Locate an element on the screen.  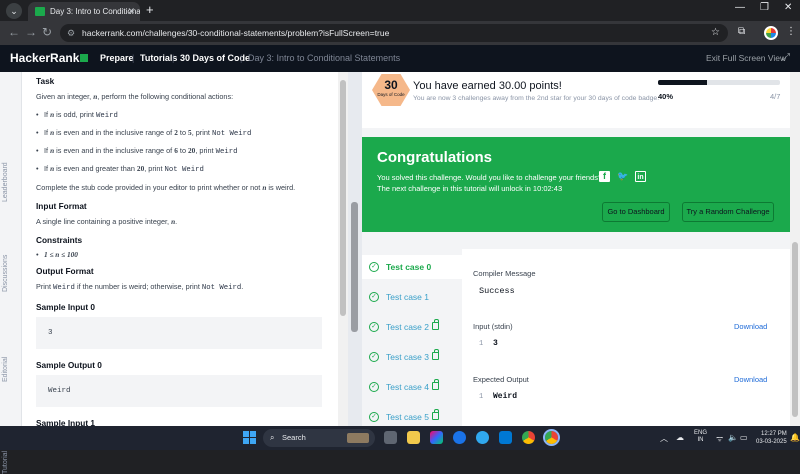
tab-editorial: Editorial is located at coordinates (5, 369).